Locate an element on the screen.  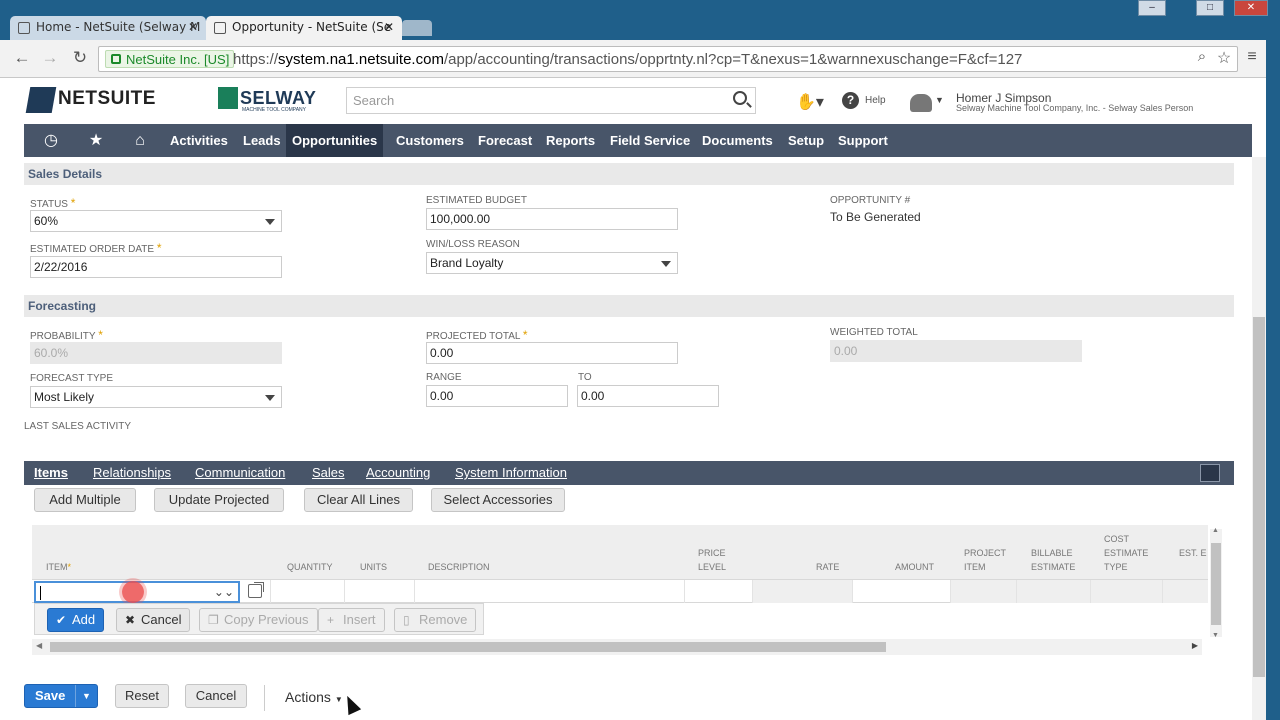
add-line-button: ✔ Add is located at coordinates (76, 620).